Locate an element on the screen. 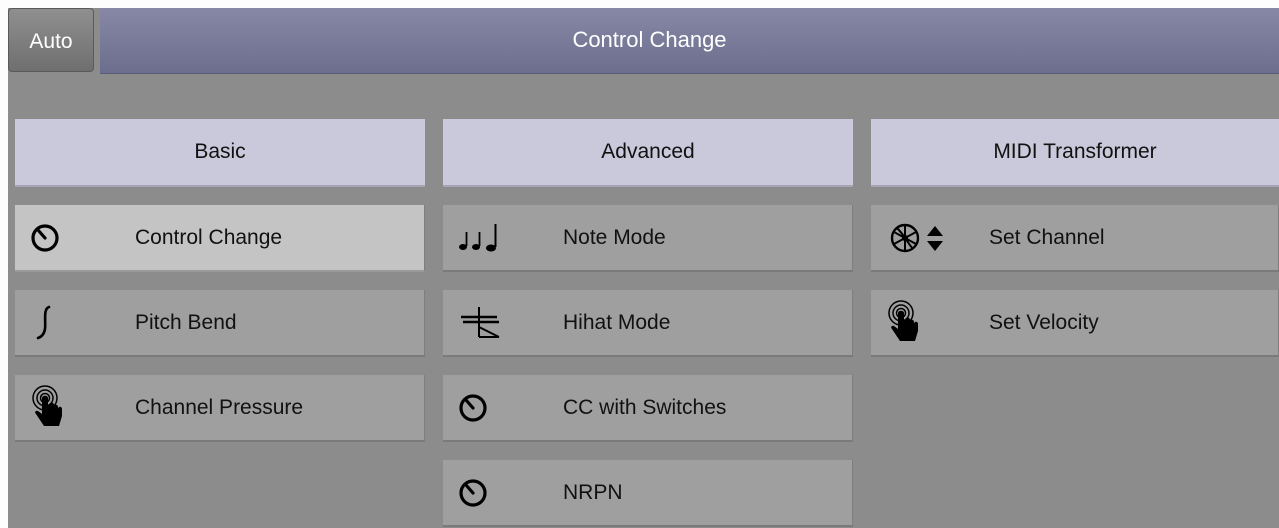 The width and height of the screenshot is (1279, 528). set-velocity-button: Set Velocity is located at coordinates (1075, 323).